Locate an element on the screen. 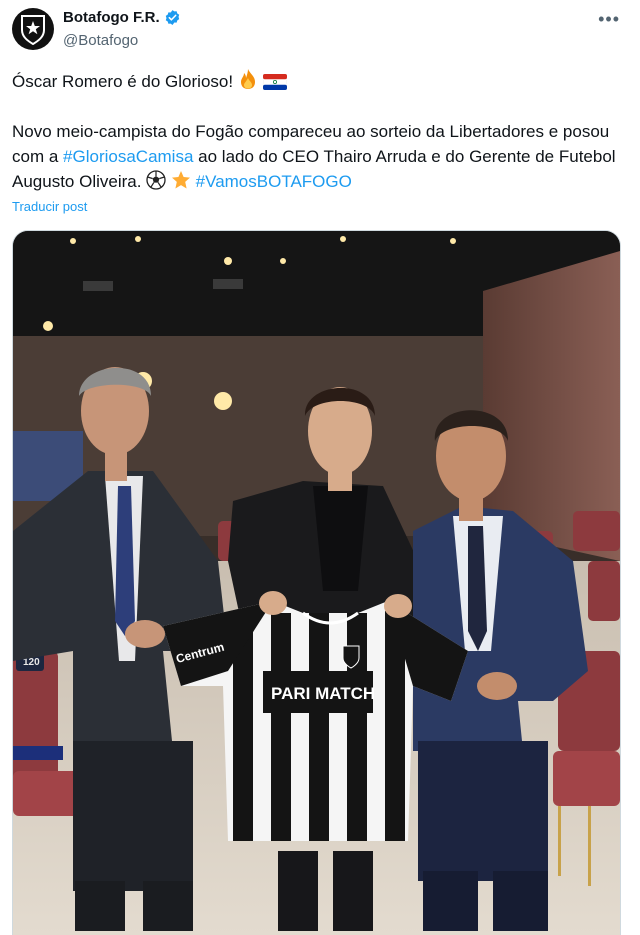 This screenshot has height=935, width=640. star-emoji-icon is located at coordinates (180, 180).